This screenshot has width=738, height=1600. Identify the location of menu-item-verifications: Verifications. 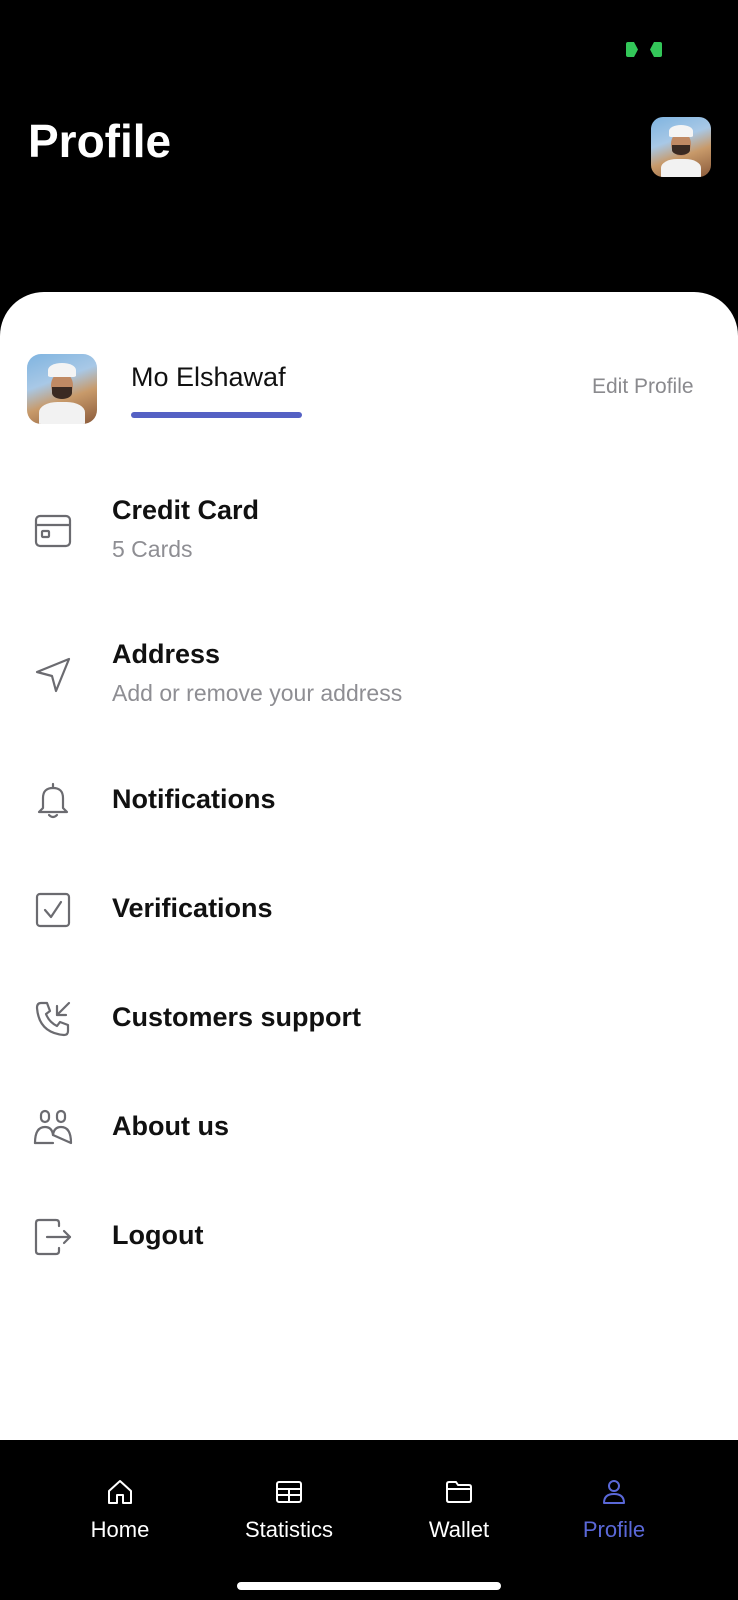
(369, 919).